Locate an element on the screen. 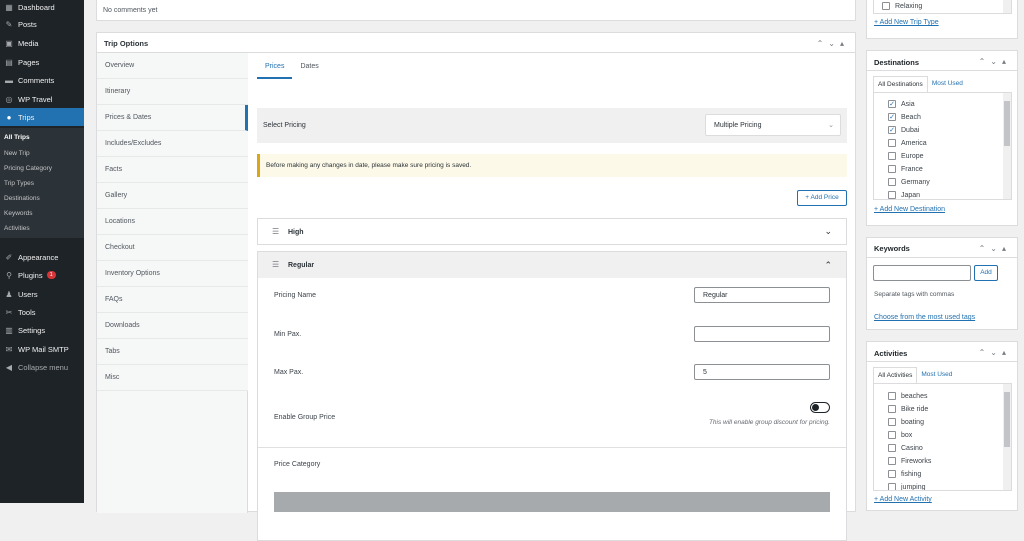 The width and height of the screenshot is (1024, 541). submenu-all-trips: All Trips is located at coordinates (17, 137).